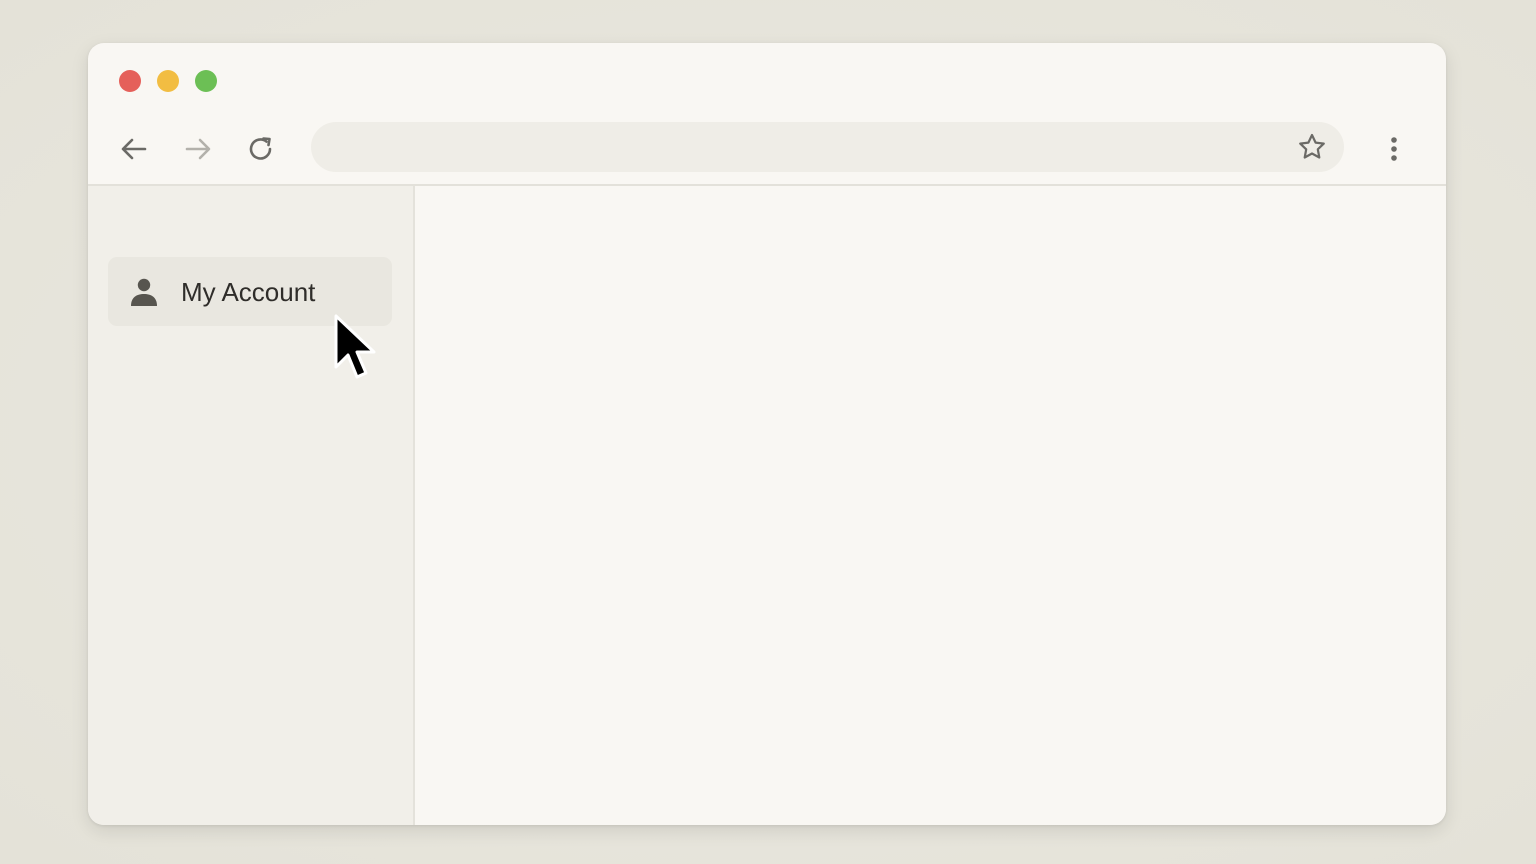  I want to click on browser-menu-button, so click(1394, 149).